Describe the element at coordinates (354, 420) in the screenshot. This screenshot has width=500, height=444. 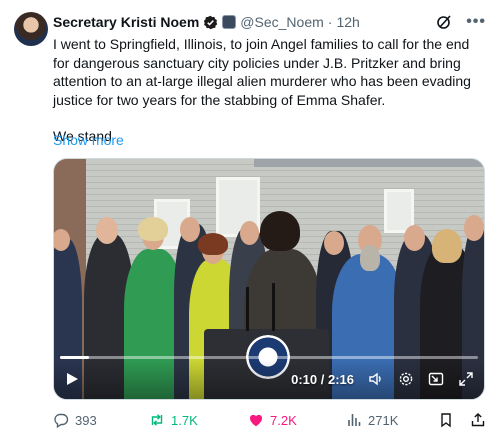
I see `views-icon` at that location.